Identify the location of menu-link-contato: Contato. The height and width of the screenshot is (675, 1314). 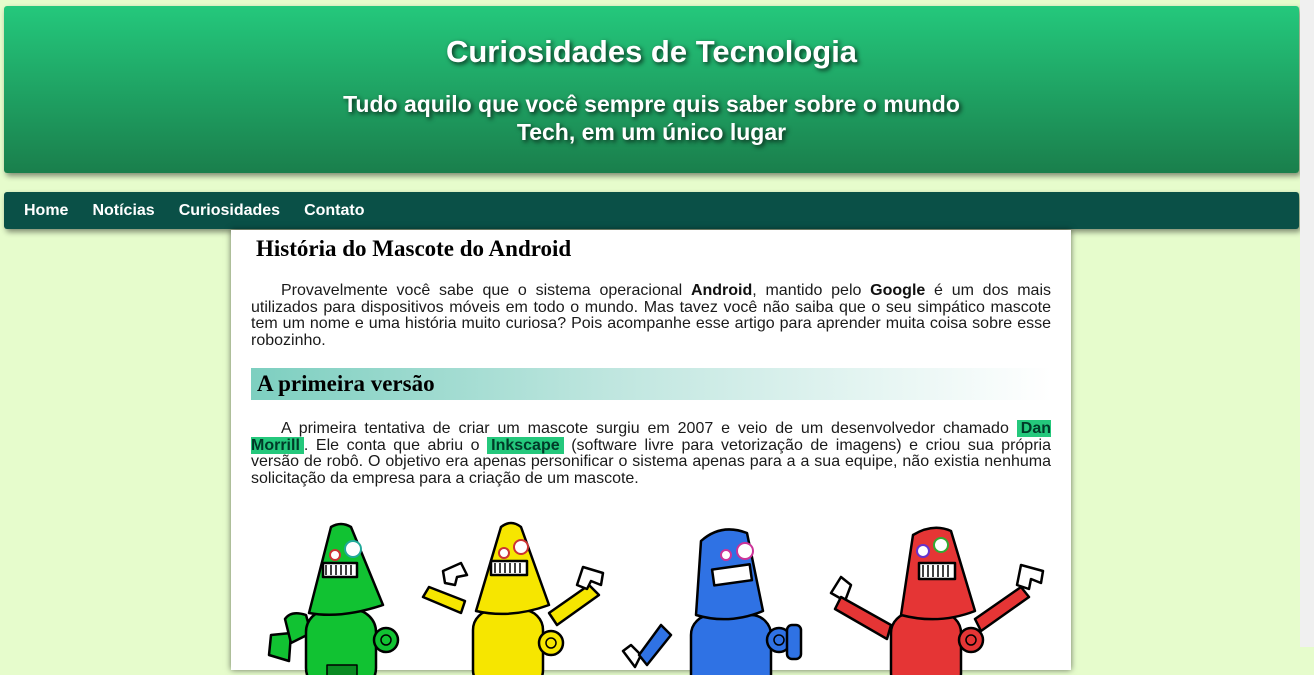
(340, 210).